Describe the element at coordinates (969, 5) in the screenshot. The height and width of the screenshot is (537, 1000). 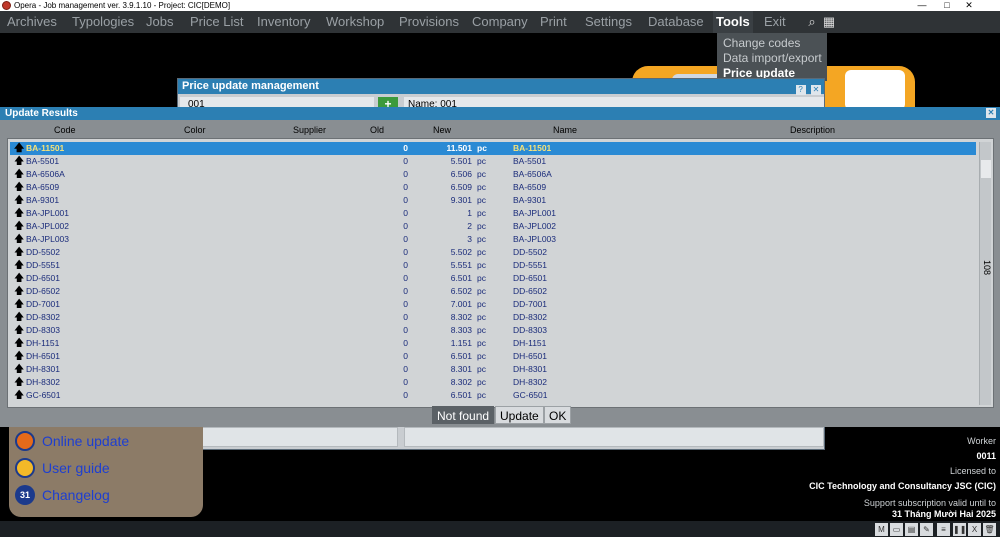
I see `close-window-button: ✕` at that location.